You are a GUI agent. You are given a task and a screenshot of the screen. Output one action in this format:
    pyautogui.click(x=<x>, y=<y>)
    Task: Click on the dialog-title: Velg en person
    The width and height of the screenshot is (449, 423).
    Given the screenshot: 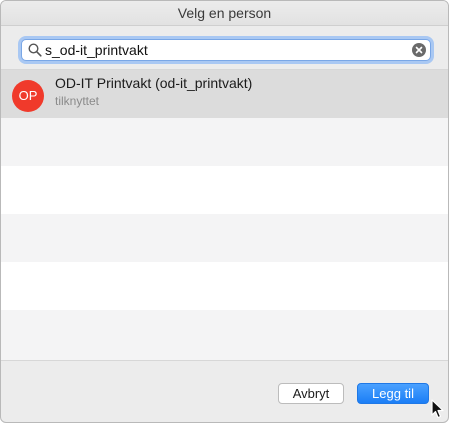 What is the action you would take?
    pyautogui.click(x=224, y=13)
    